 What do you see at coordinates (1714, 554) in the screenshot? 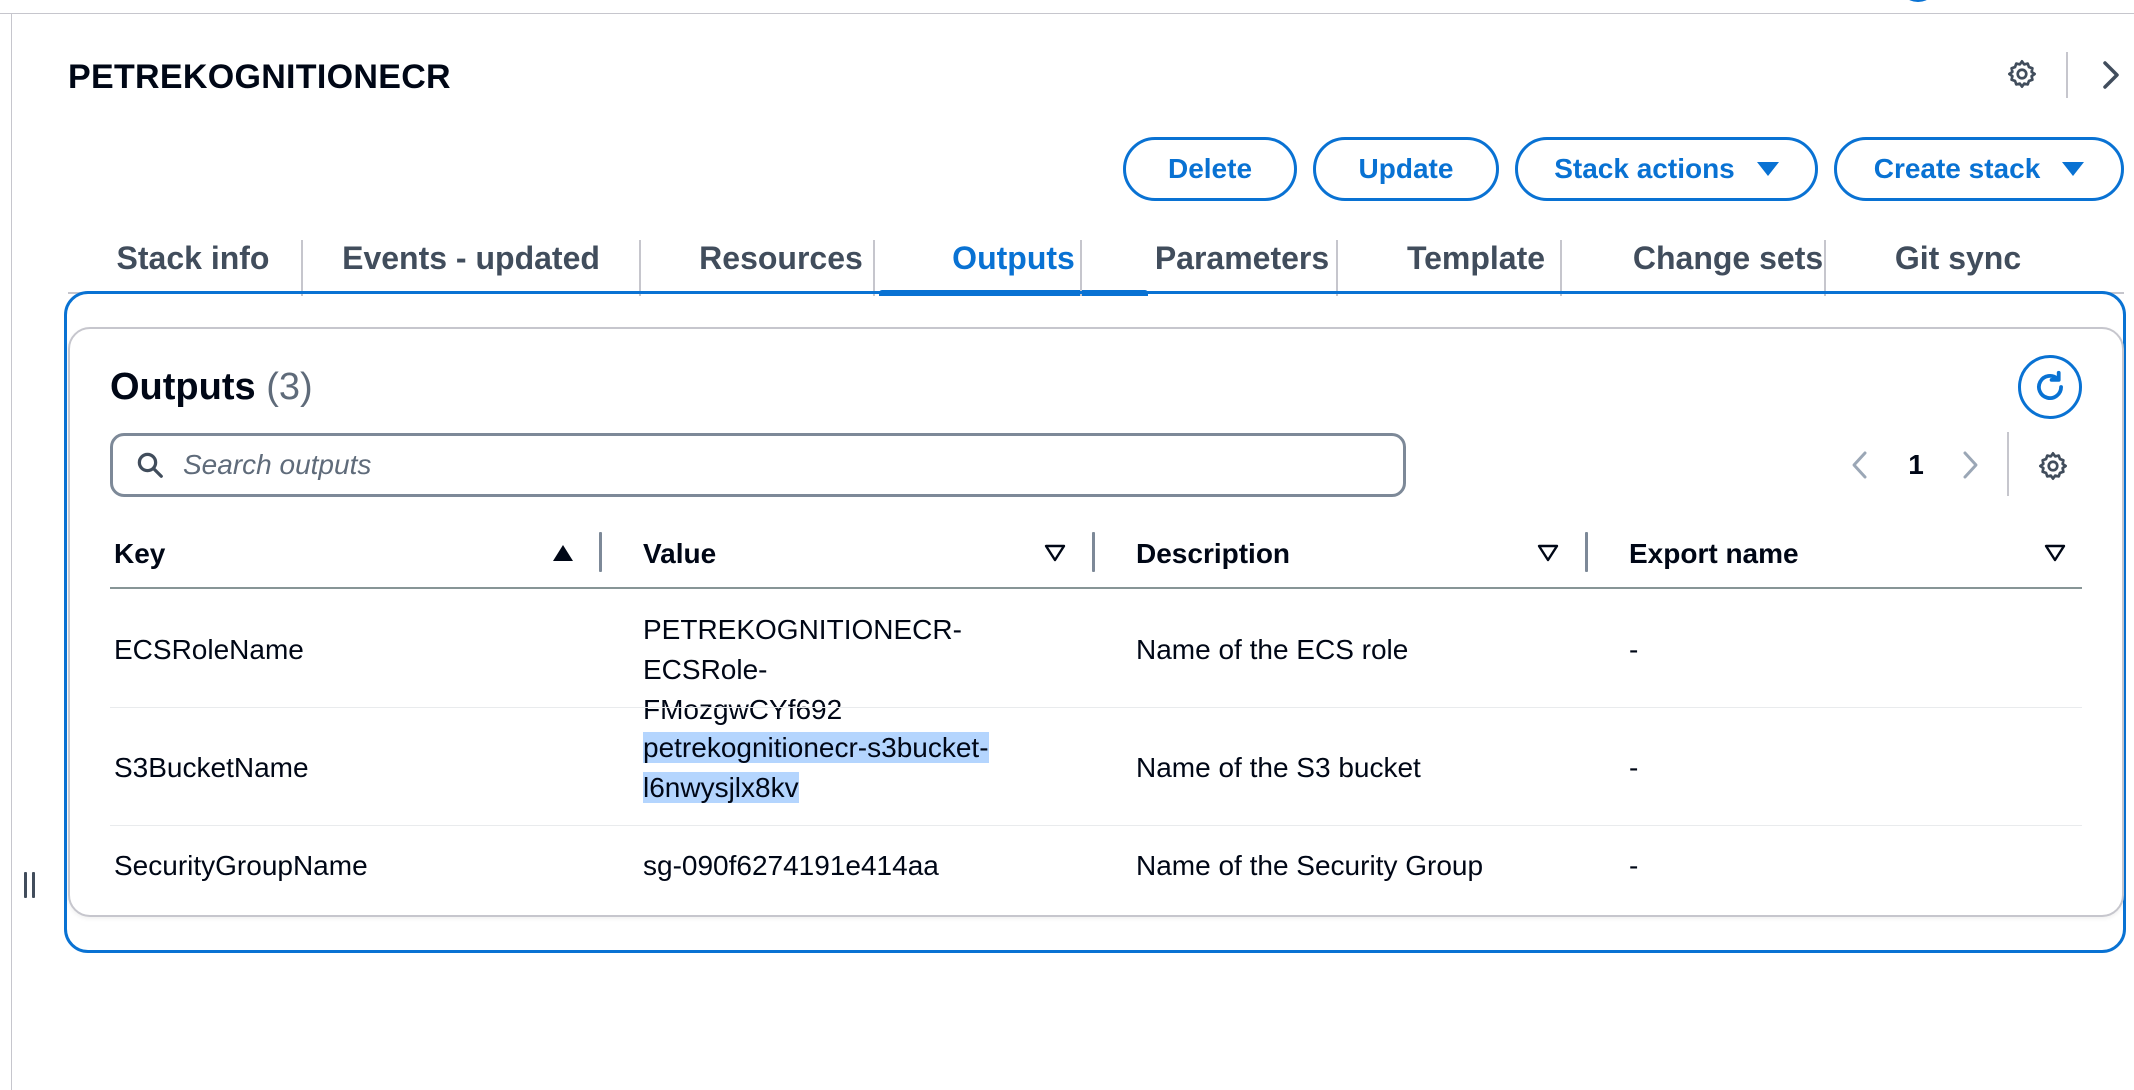
I see `column-header-export-name: Export name` at bounding box center [1714, 554].